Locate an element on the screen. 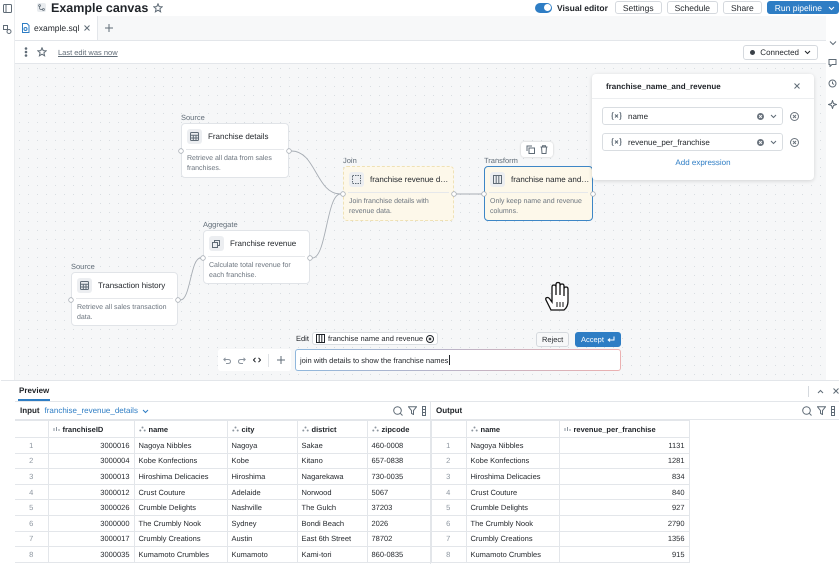  panel-title: franchise_name_and_revenue is located at coordinates (663, 86).